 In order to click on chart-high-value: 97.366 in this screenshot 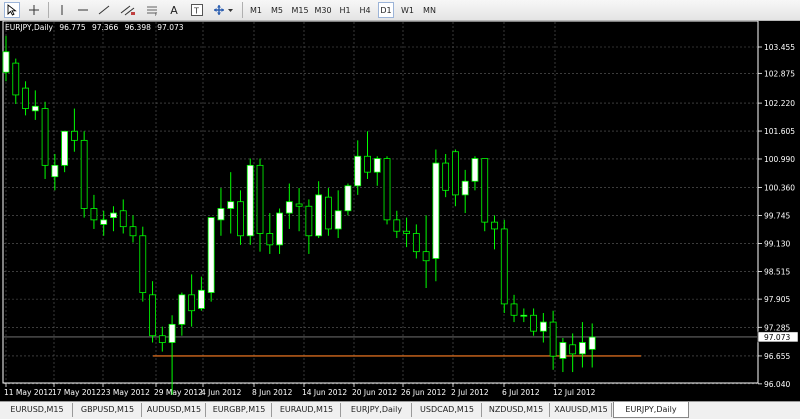, I will do `click(105, 27)`.